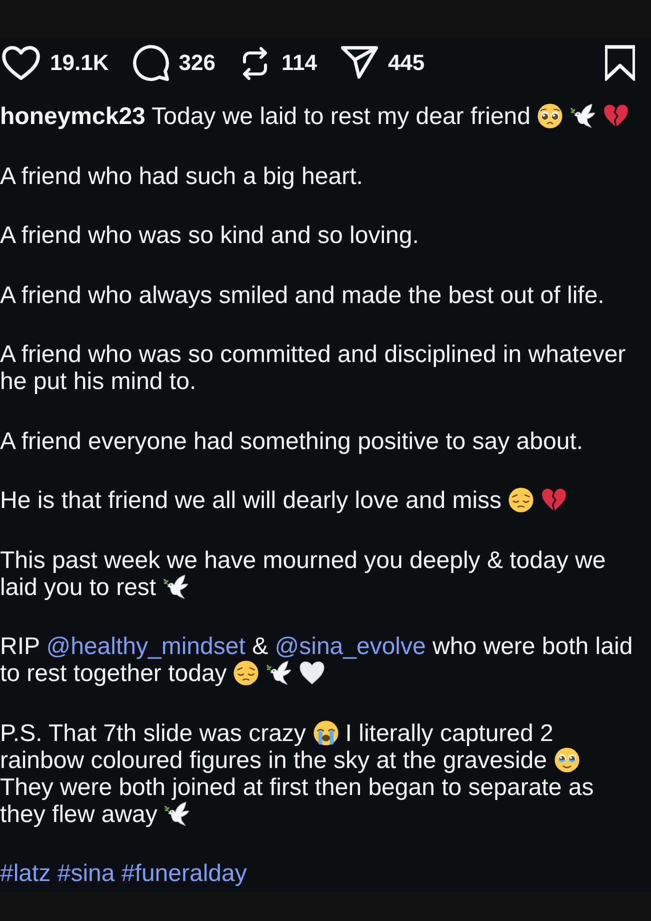 This screenshot has width=651, height=921. Describe the element at coordinates (292, 441) in the screenshot. I see `caption-paragraph: A friend everyone had something positive to say about.` at that location.